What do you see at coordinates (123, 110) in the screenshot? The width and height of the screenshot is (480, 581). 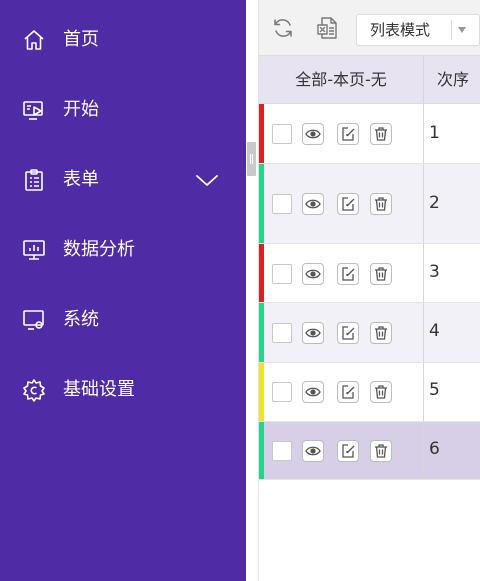 I see `sidebar-item-start: 开始` at bounding box center [123, 110].